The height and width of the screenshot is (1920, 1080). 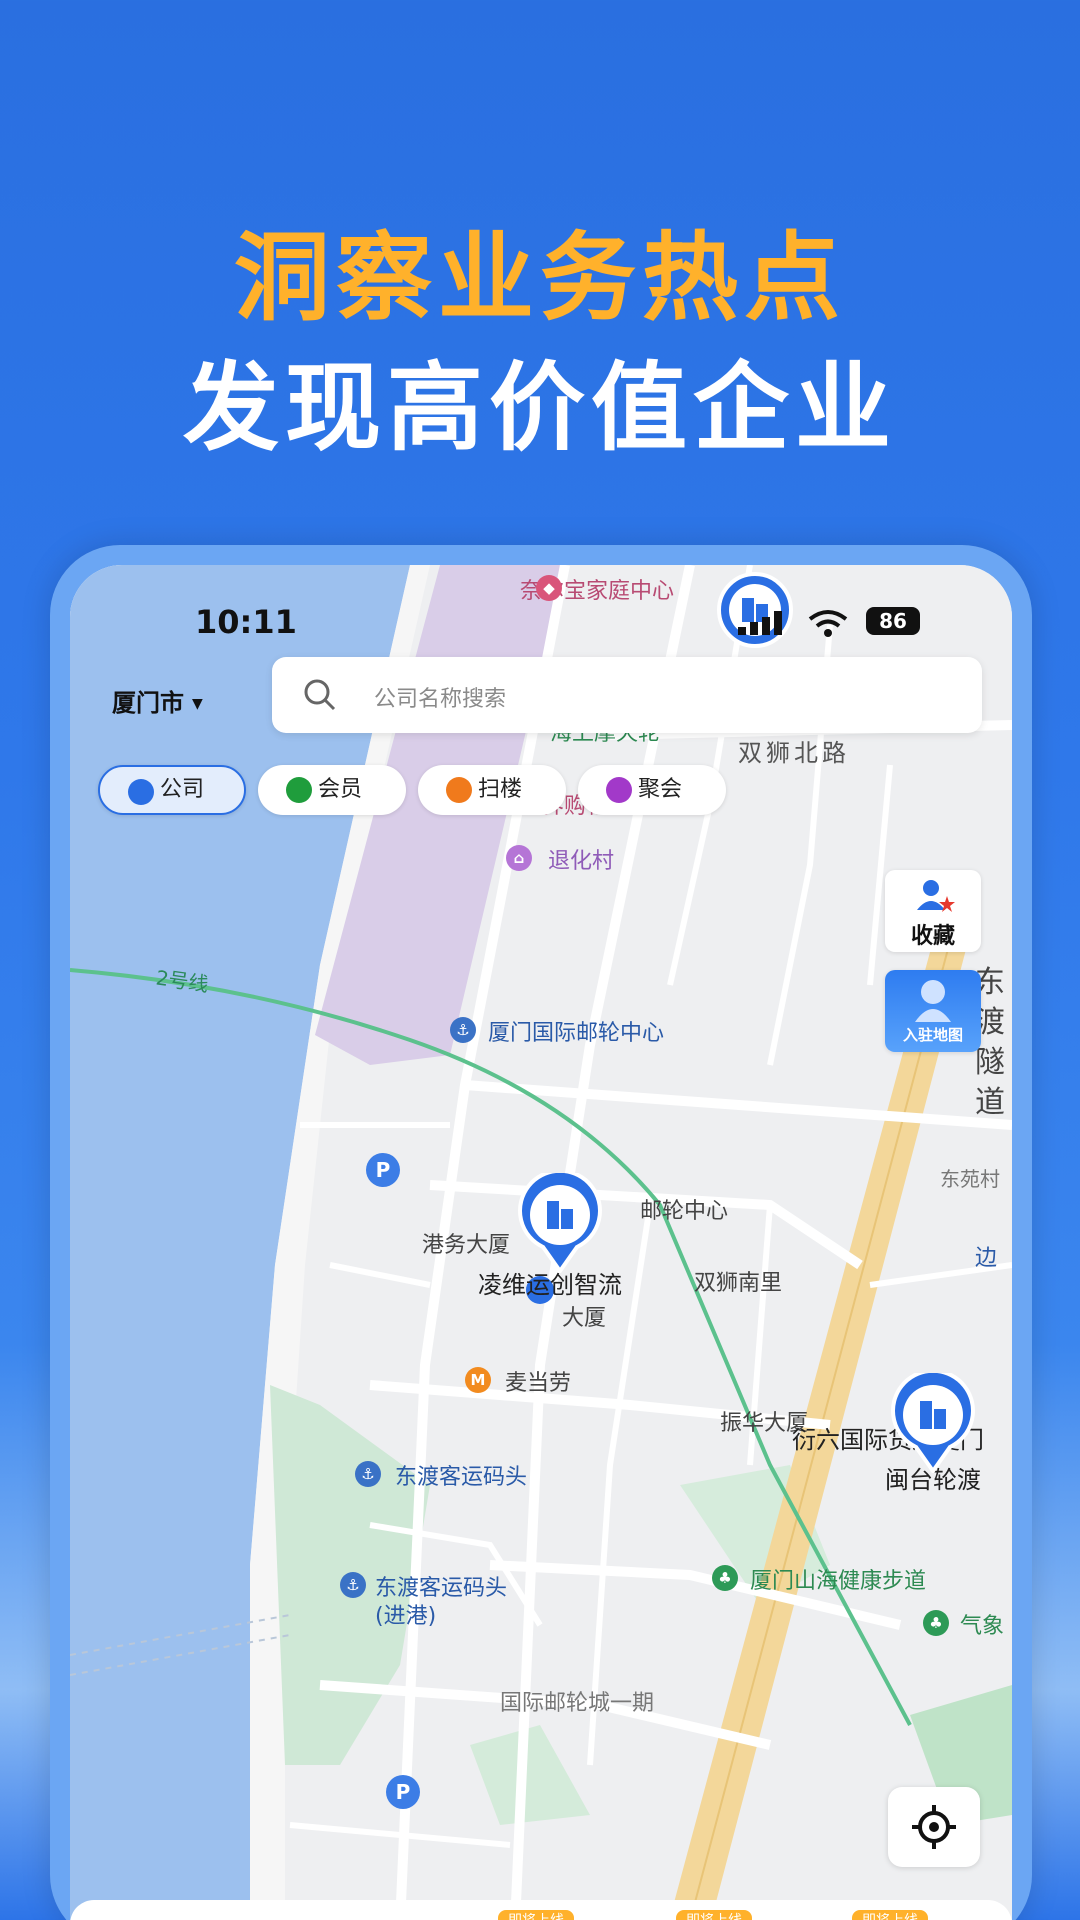 What do you see at coordinates (581, 861) in the screenshot?
I see `map-label-tuihua: 退化村` at bounding box center [581, 861].